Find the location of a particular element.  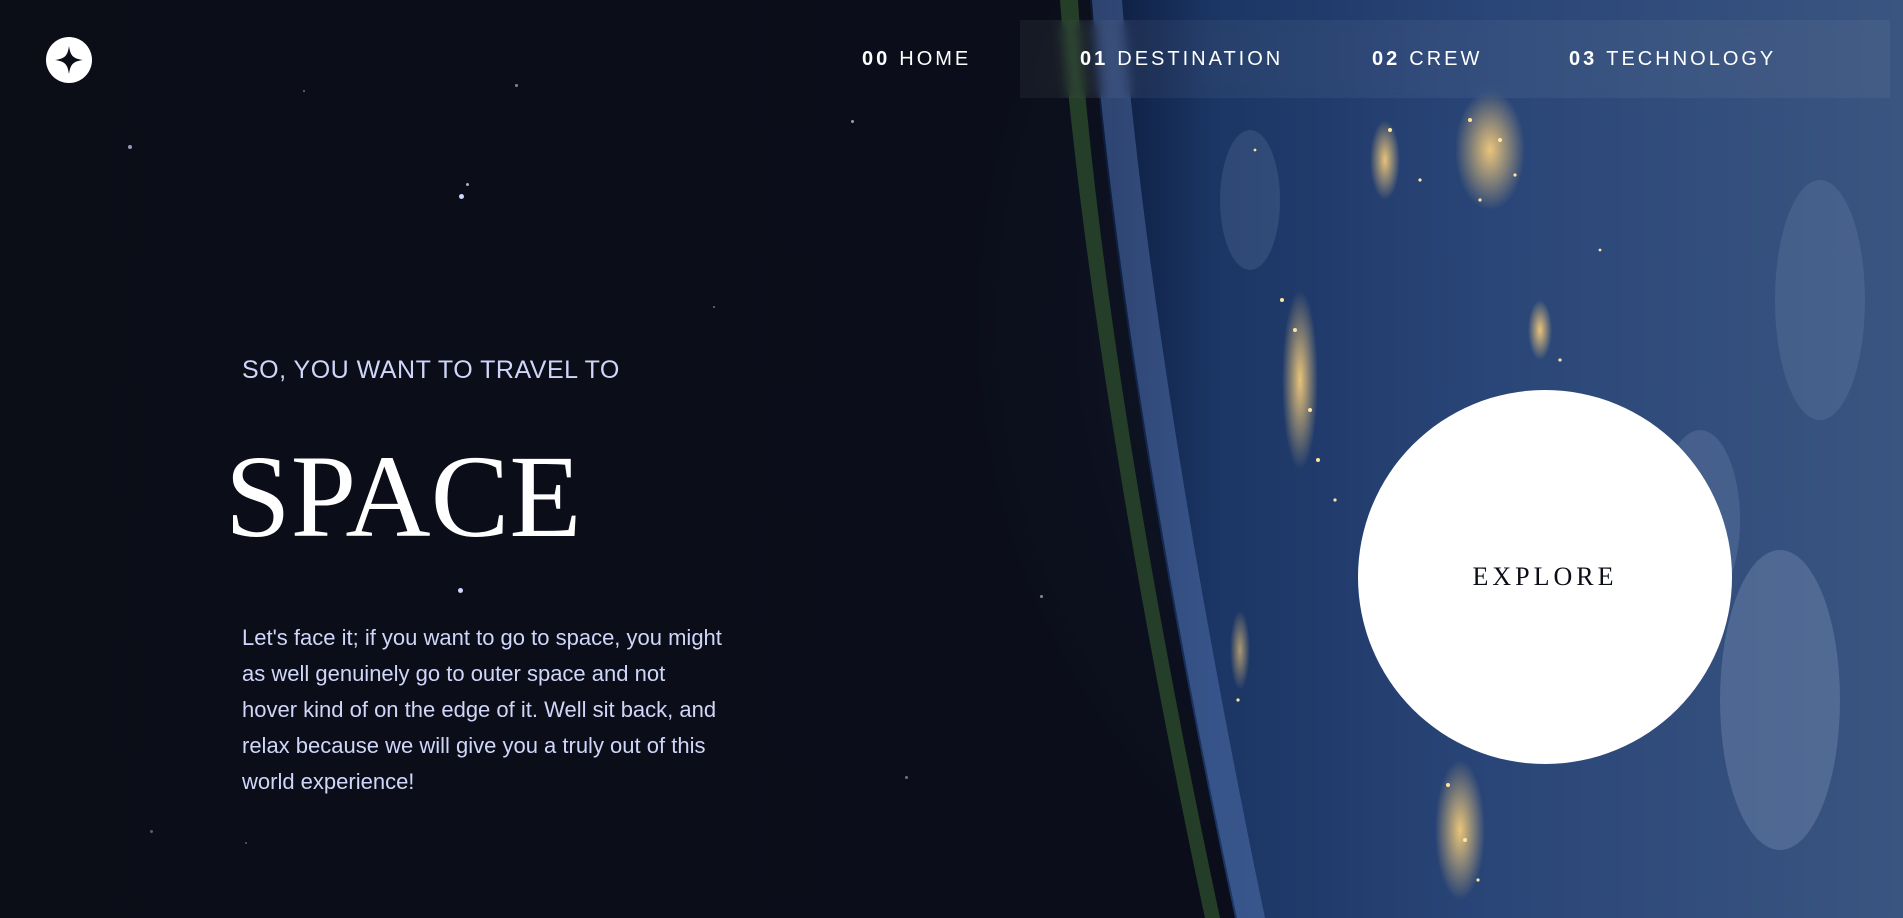

nav-item-number: 01 is located at coordinates (1094, 58).